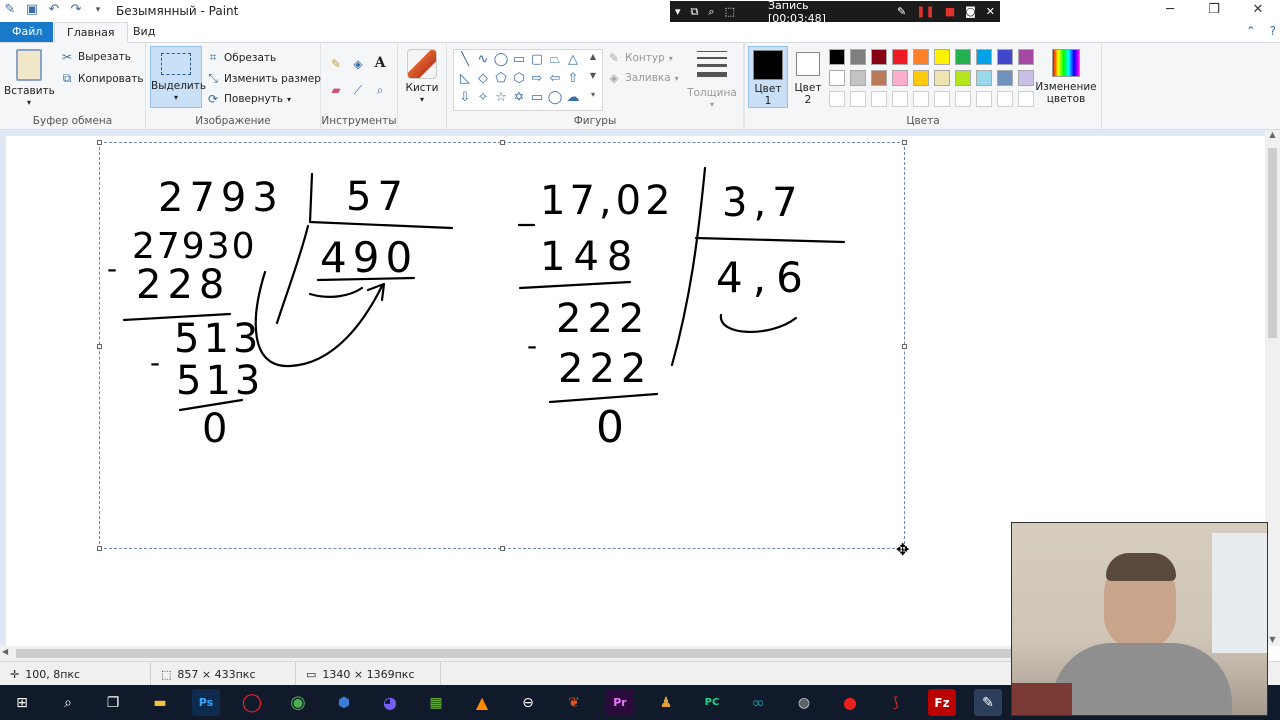 The height and width of the screenshot is (720, 1280). What do you see at coordinates (502, 142) in the screenshot?
I see `resize-handle-n` at bounding box center [502, 142].